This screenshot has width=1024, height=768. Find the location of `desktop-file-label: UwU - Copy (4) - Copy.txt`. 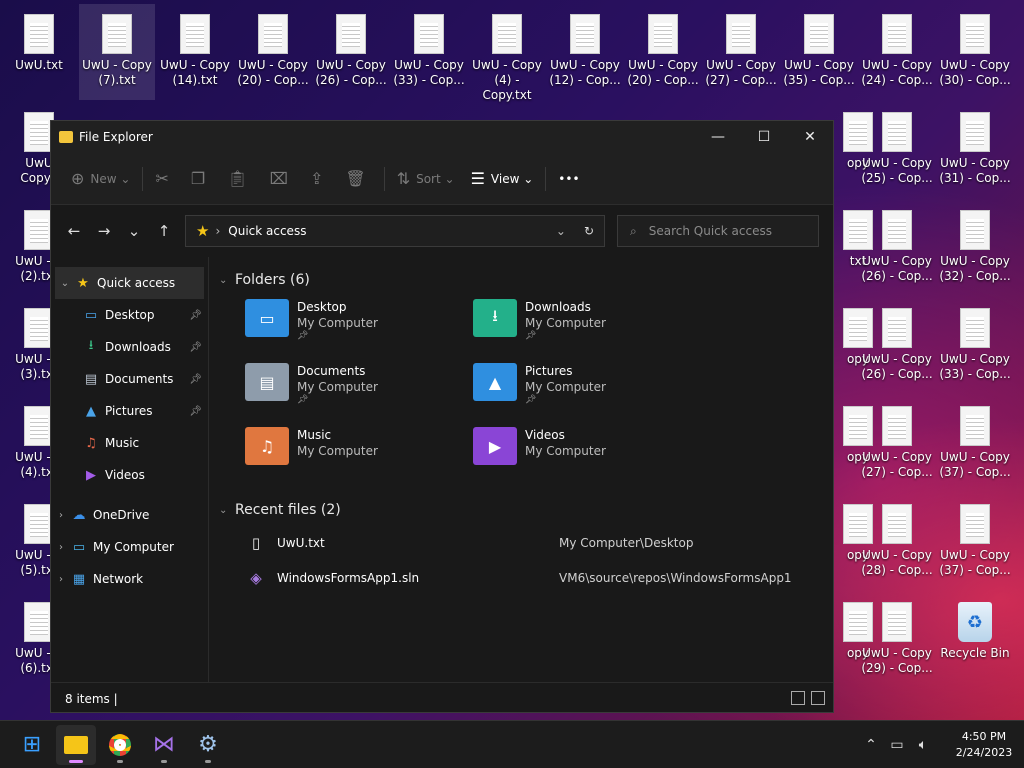

desktop-file-label: UwU - Copy (4) - Copy.txt is located at coordinates (507, 80).